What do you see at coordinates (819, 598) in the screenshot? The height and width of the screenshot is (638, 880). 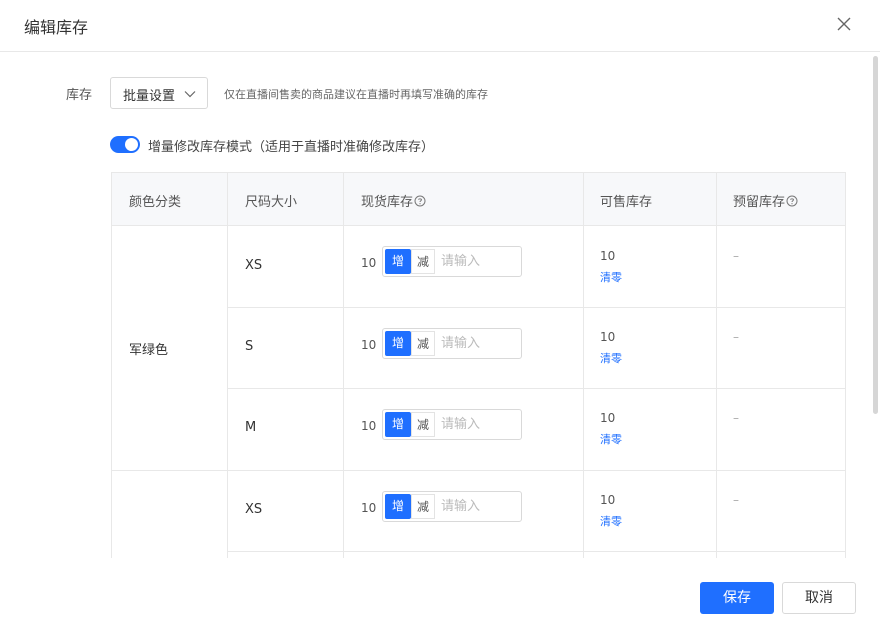 I see `cancel-button: 取消` at bounding box center [819, 598].